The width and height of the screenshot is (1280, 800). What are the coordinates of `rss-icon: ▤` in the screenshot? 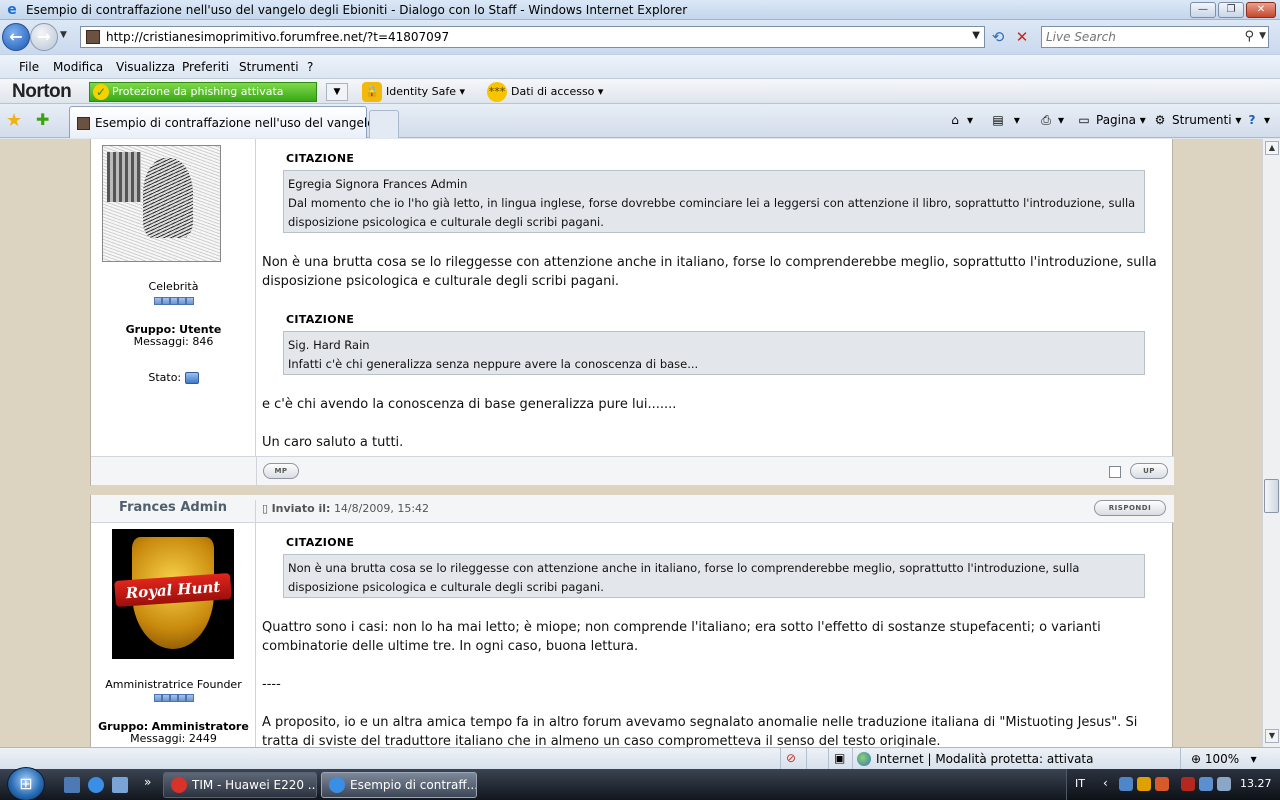 It's located at (998, 120).